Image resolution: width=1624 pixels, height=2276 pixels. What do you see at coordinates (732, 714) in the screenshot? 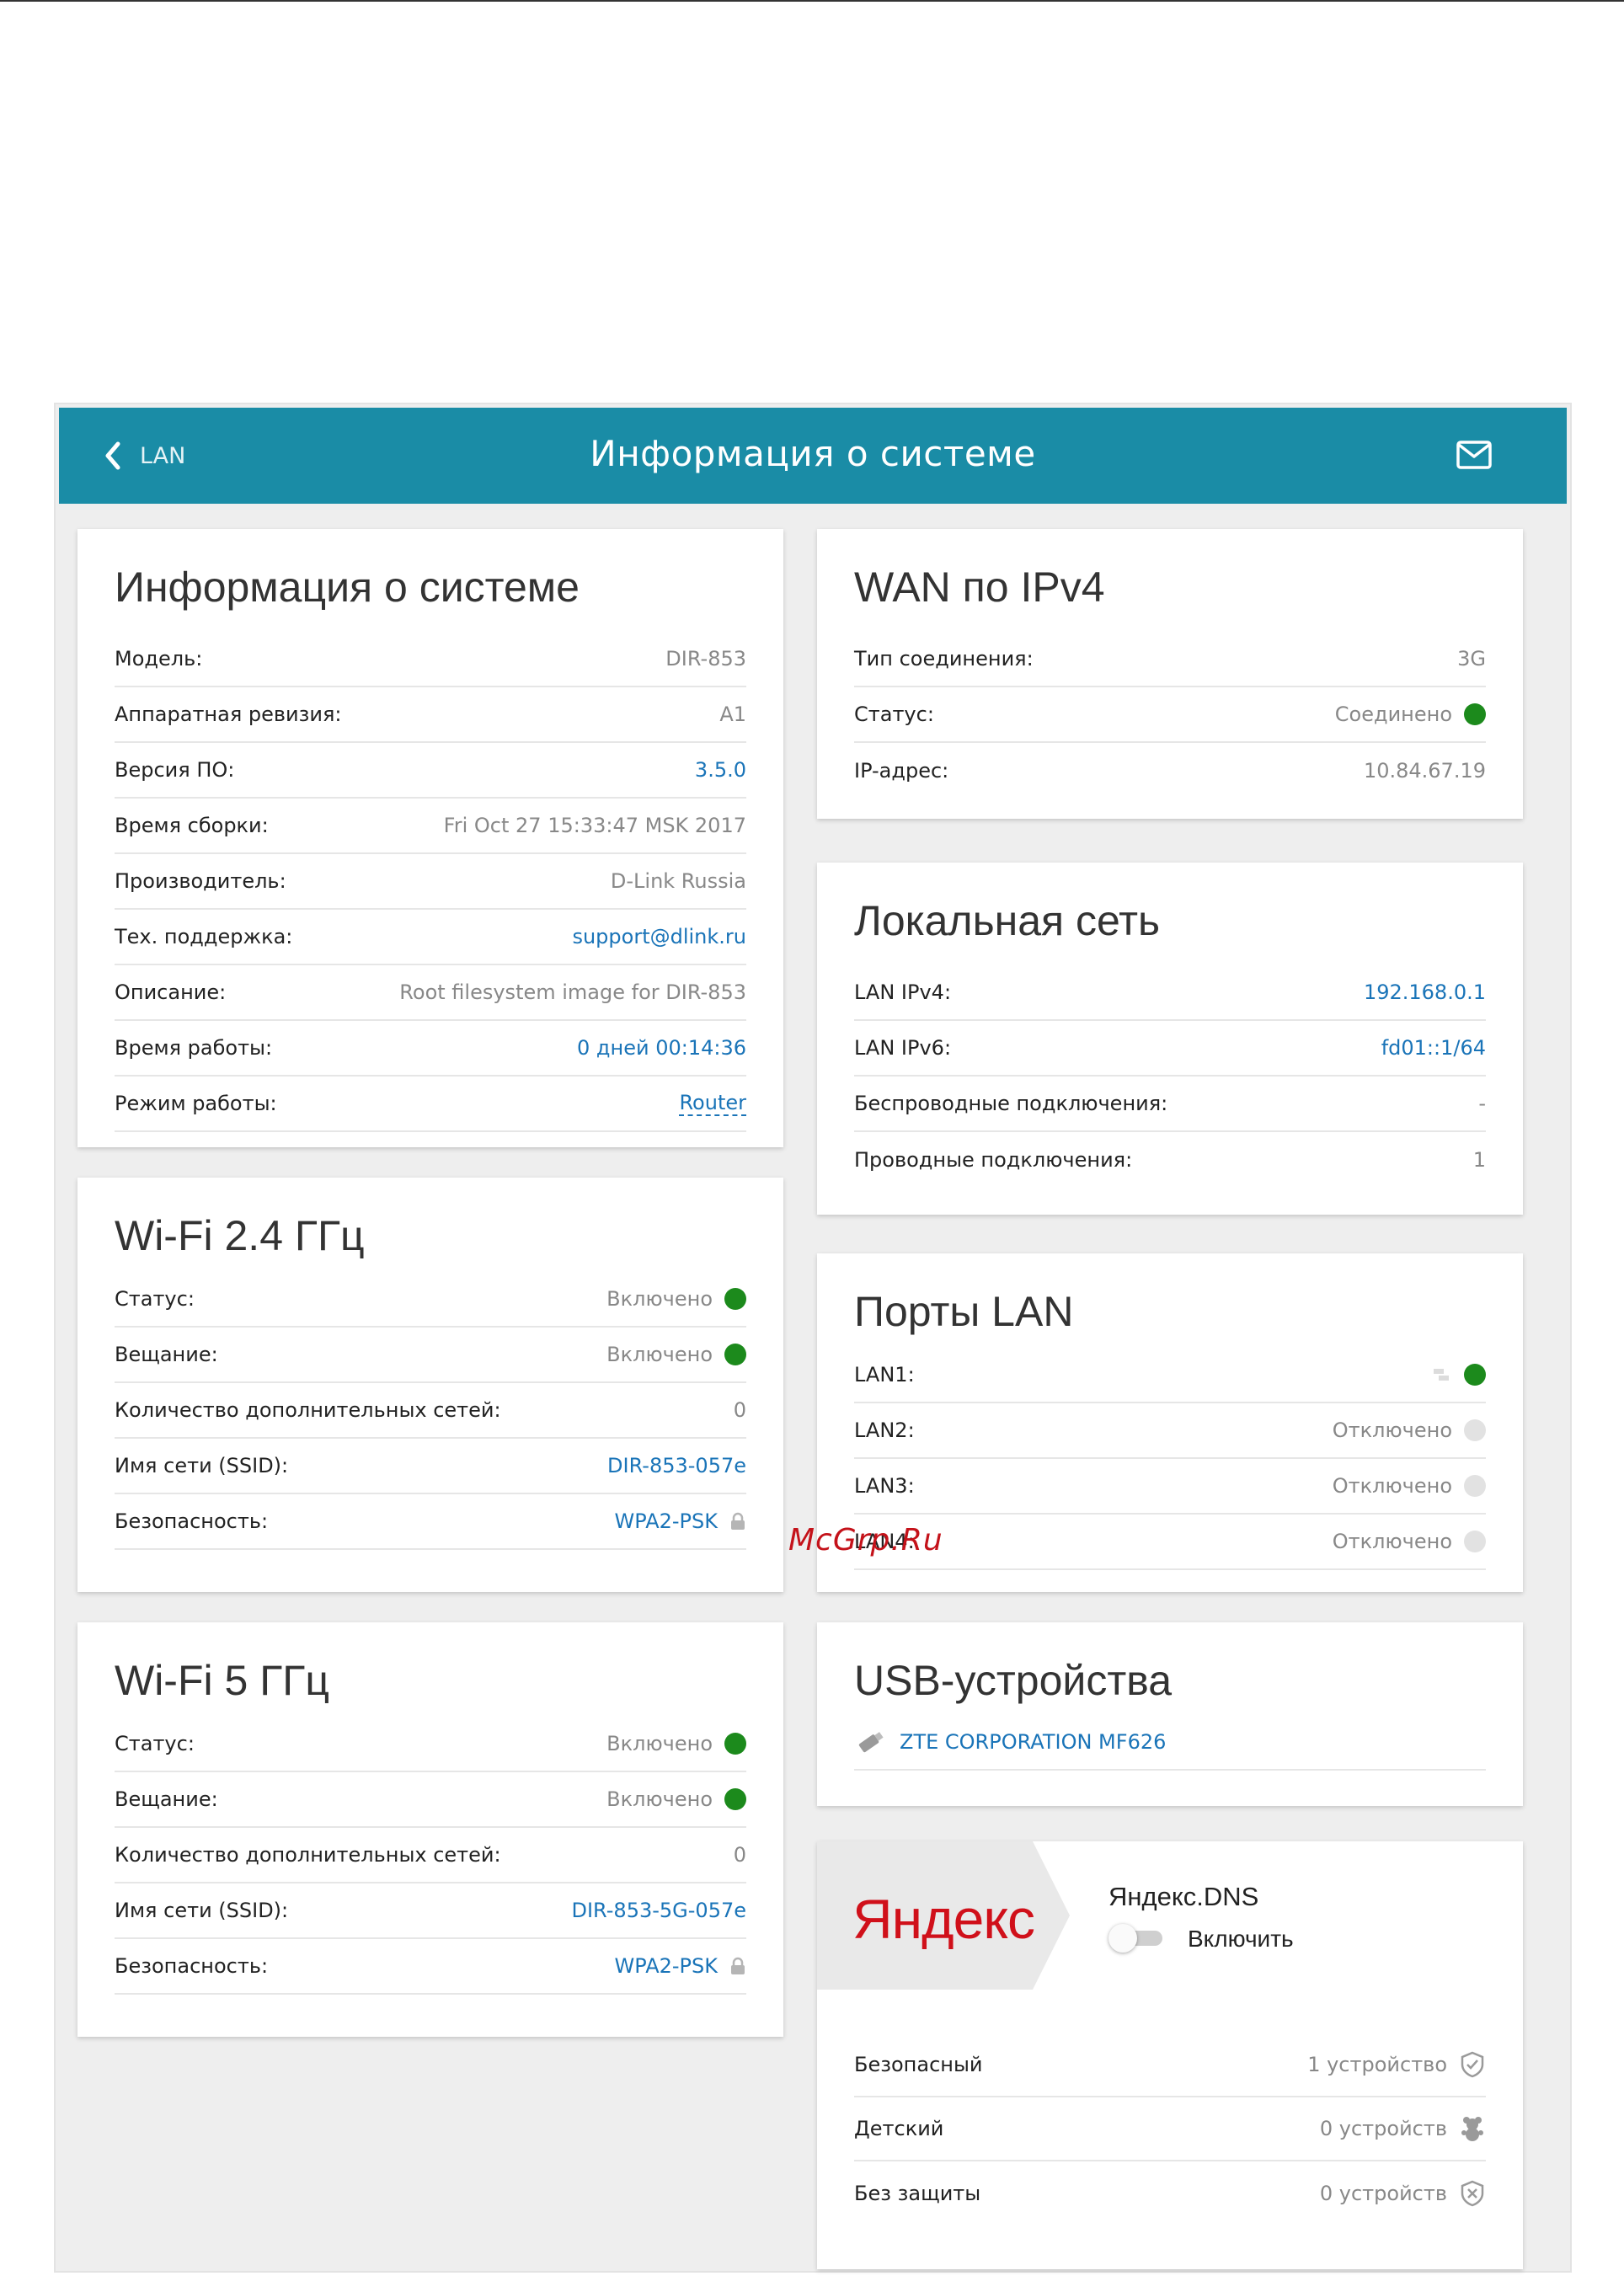
I see `row-value: A1` at bounding box center [732, 714].